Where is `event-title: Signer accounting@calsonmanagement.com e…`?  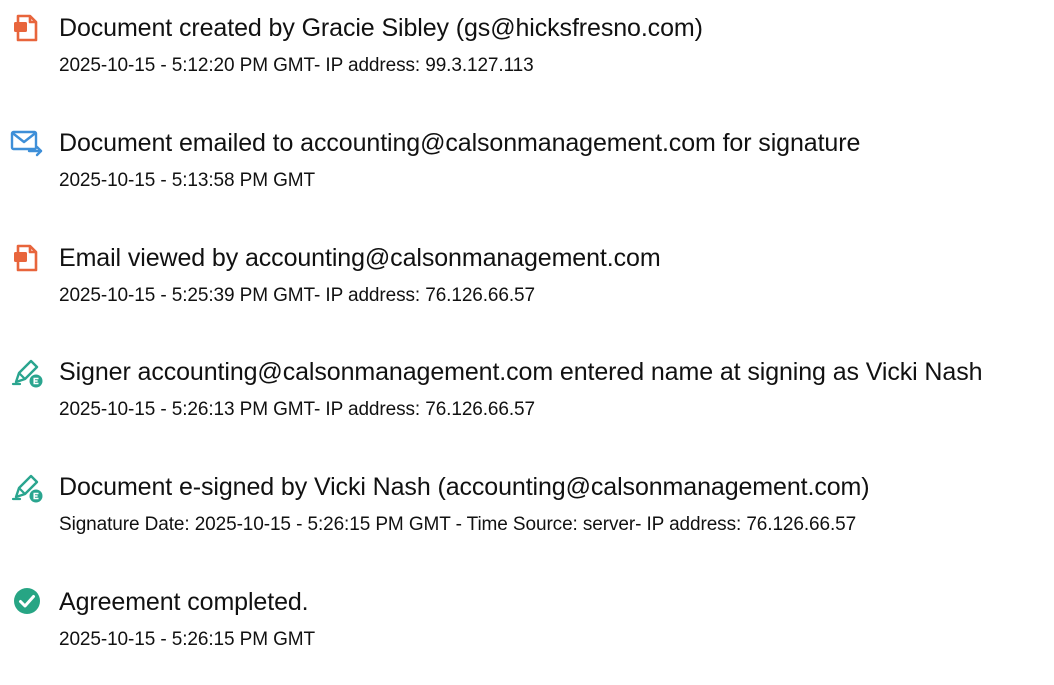
event-title: Signer accounting@calsonmanagement.com e… is located at coordinates (521, 372).